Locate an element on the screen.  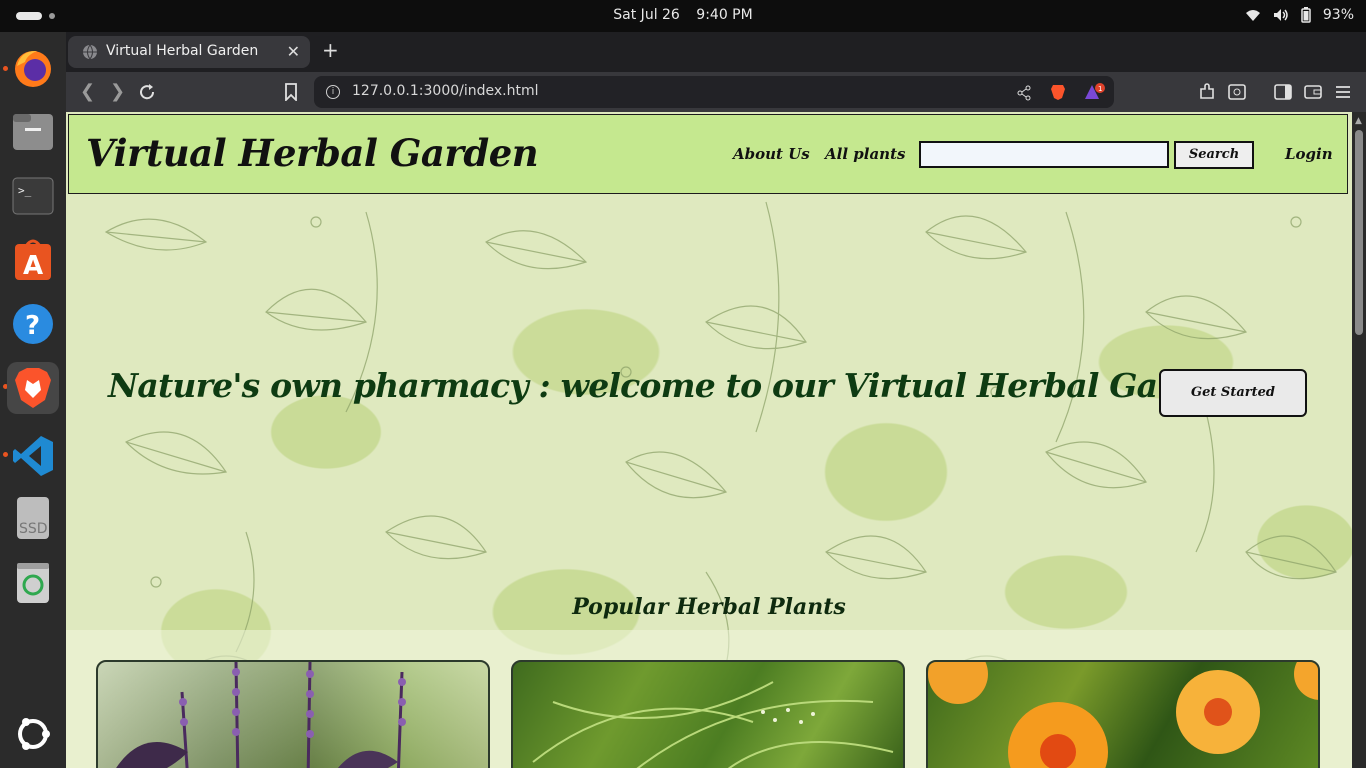
firefox-icon is located at coordinates (33, 68).